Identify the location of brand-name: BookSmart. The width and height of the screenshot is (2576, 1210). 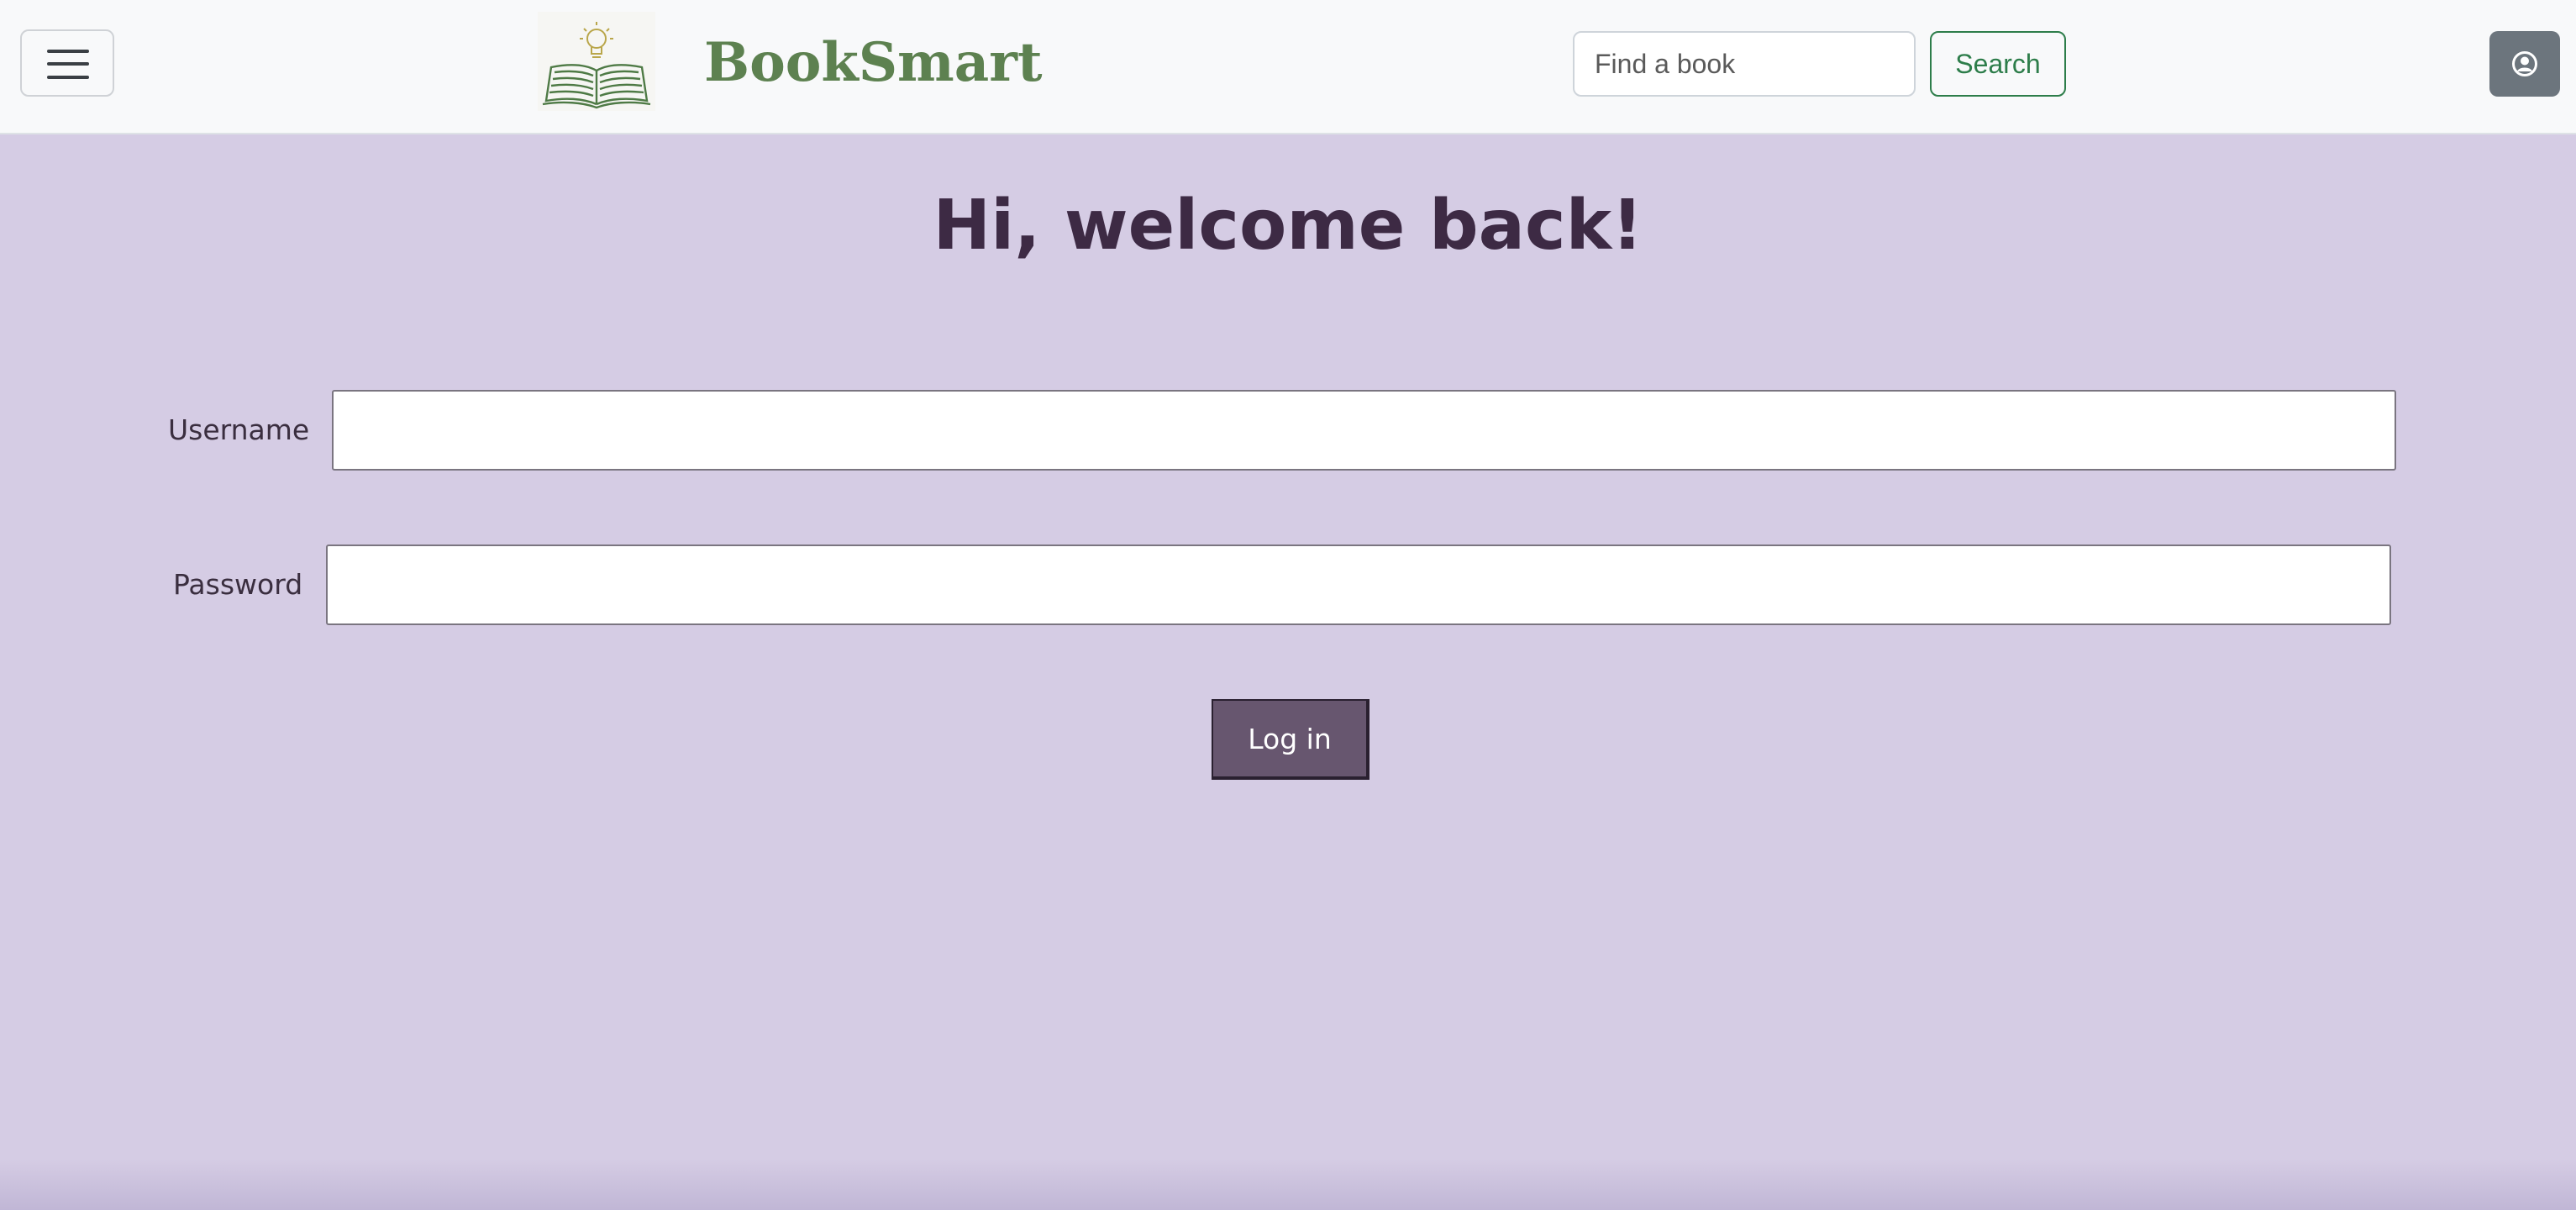
(874, 63).